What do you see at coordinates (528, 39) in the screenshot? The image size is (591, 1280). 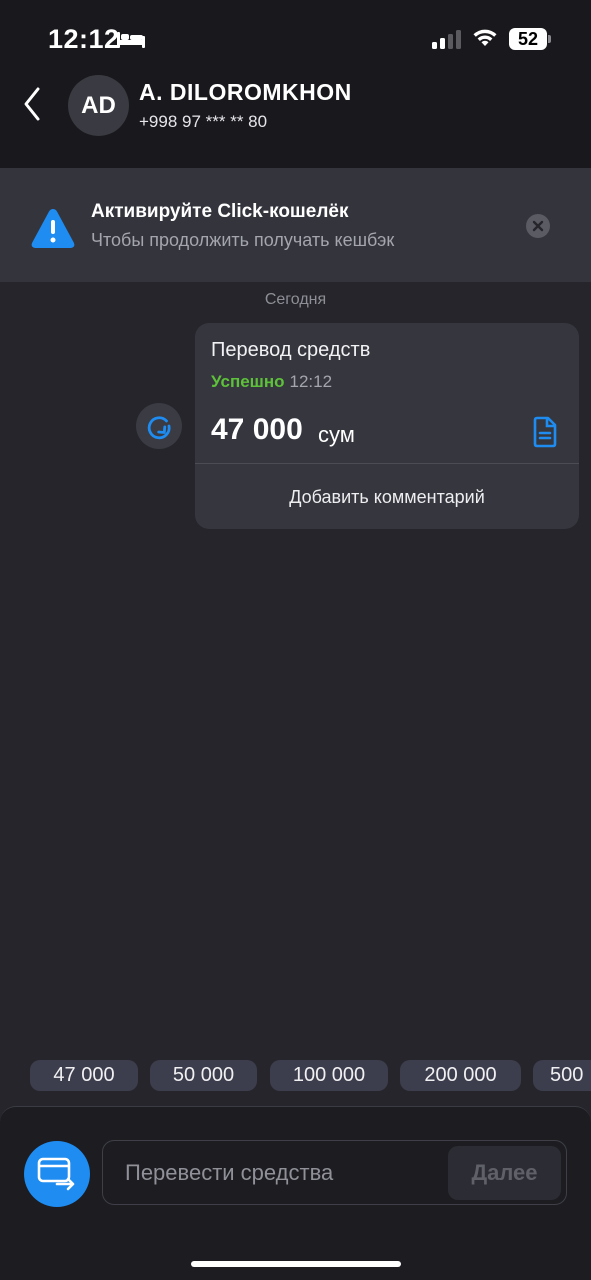 I see `battery-indicator: 52` at bounding box center [528, 39].